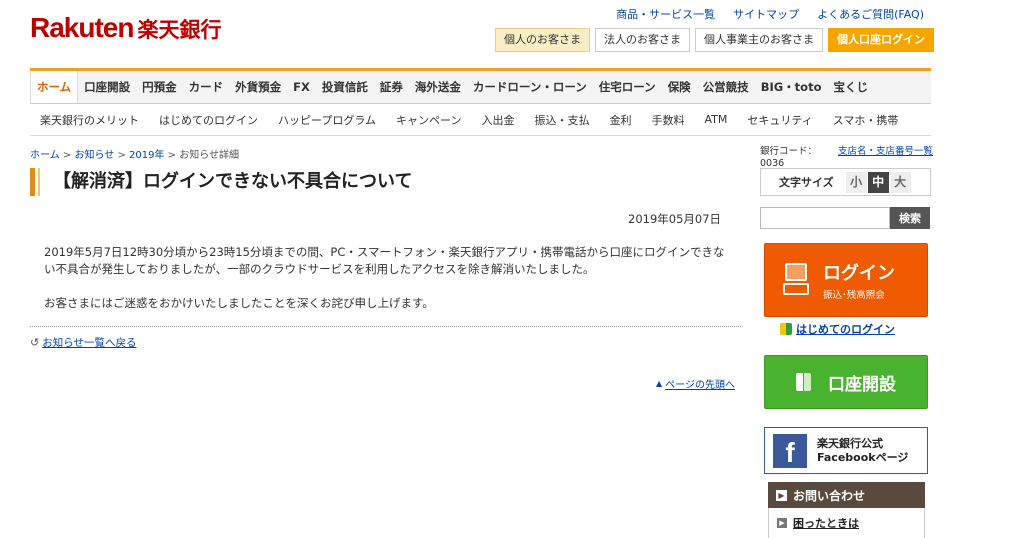 Image resolution: width=1024 pixels, height=538 pixels. I want to click on gnav-mortgage: 住宅ローン, so click(627, 87).